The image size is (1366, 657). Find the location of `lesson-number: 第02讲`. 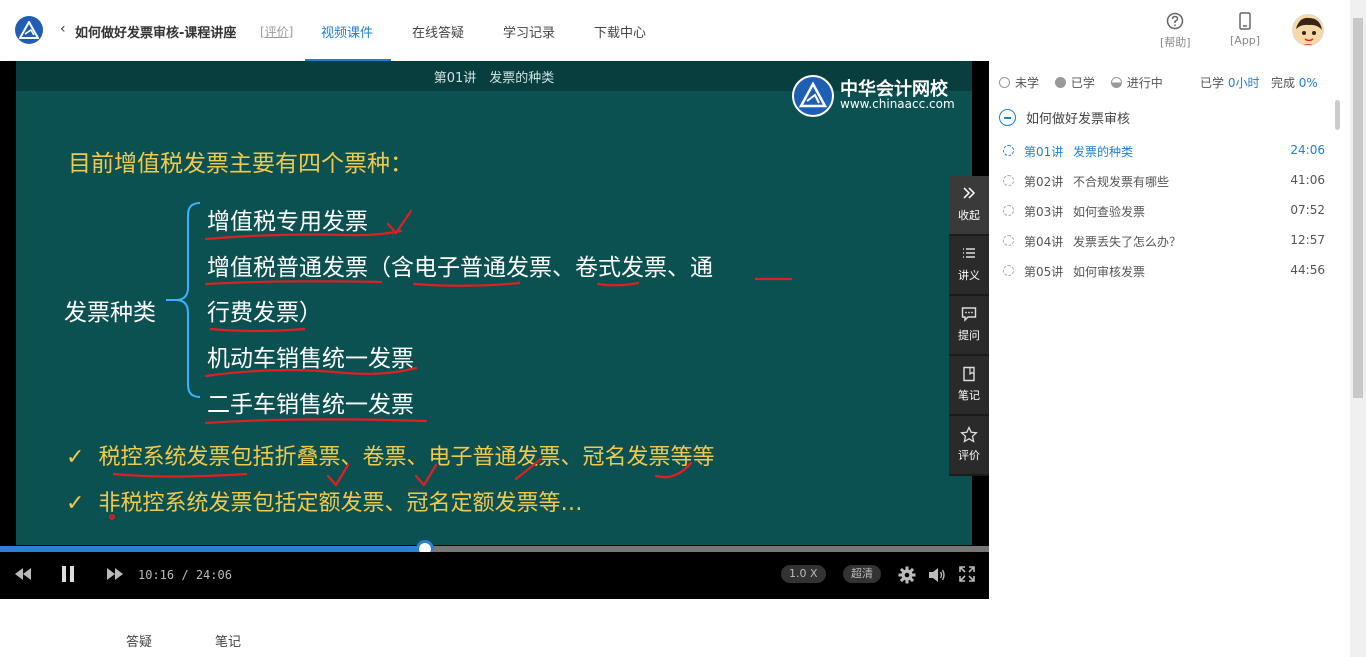

lesson-number: 第02讲 is located at coordinates (1044, 182).